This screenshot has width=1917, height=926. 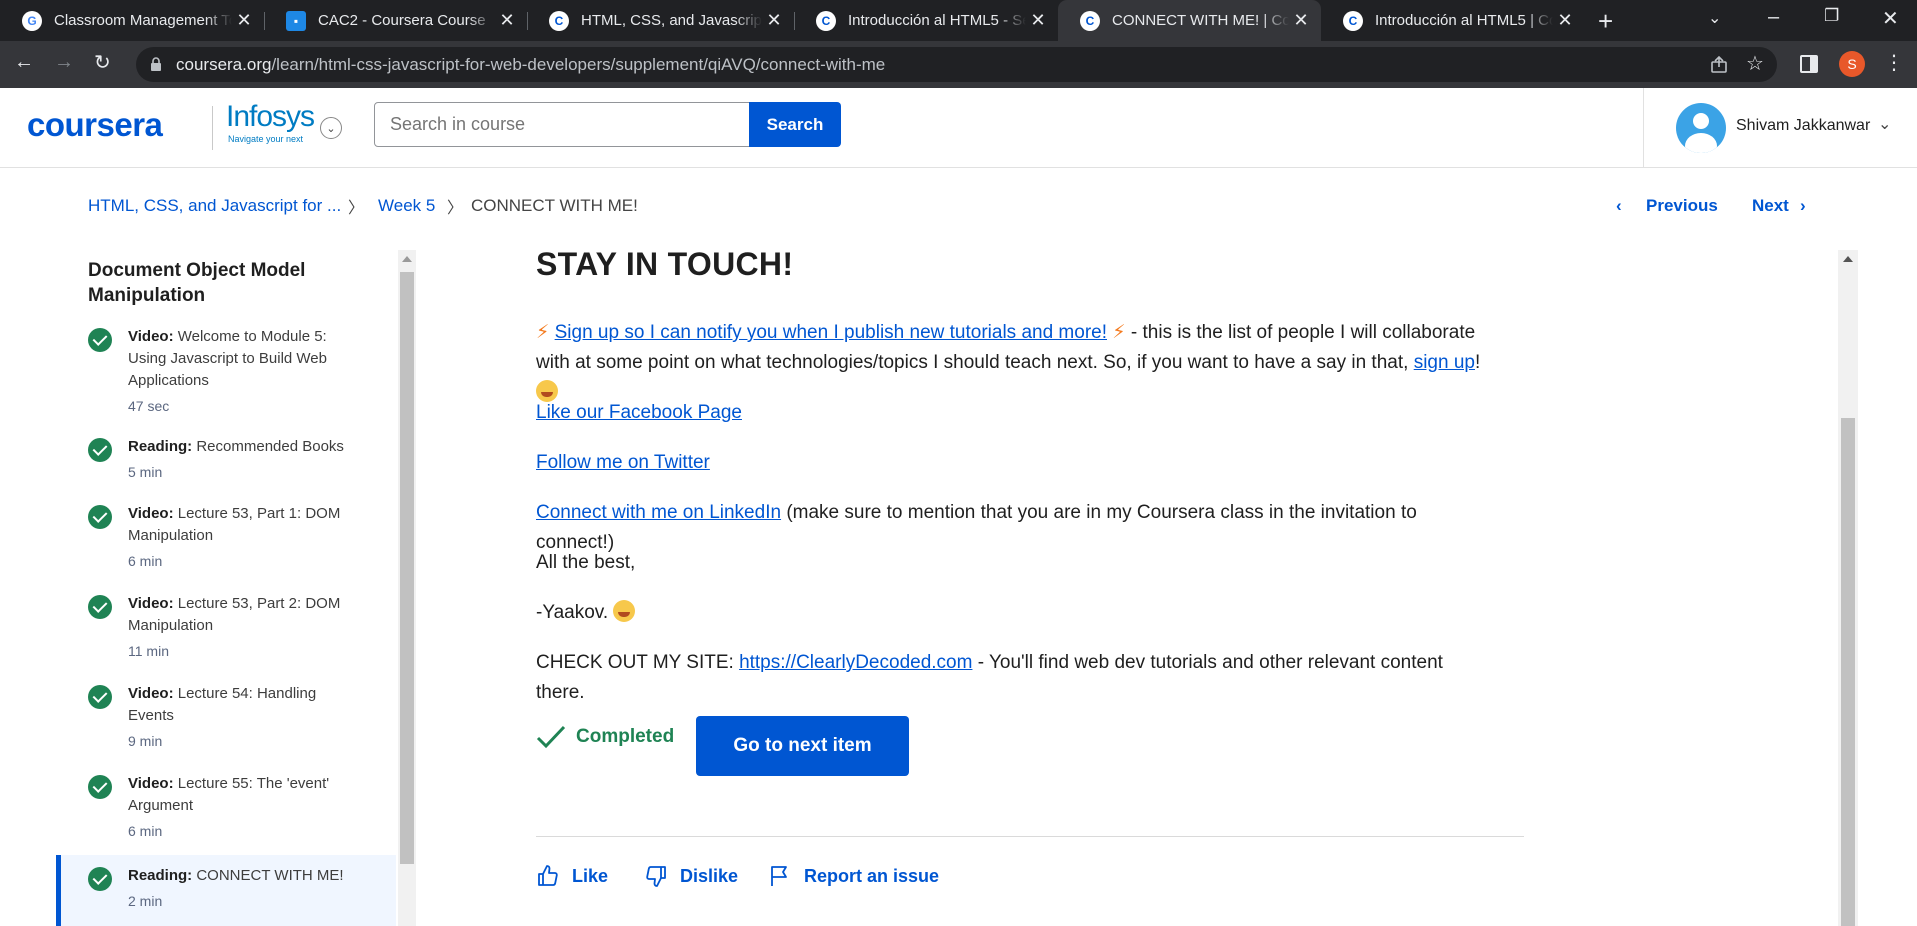 What do you see at coordinates (270, 446) in the screenshot?
I see `item-title: Recommended Books` at bounding box center [270, 446].